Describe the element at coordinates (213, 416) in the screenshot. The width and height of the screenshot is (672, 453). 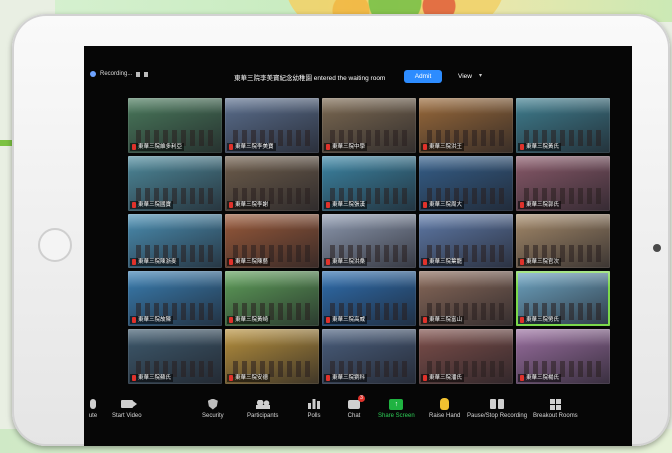
I see `security-label: Security` at that location.